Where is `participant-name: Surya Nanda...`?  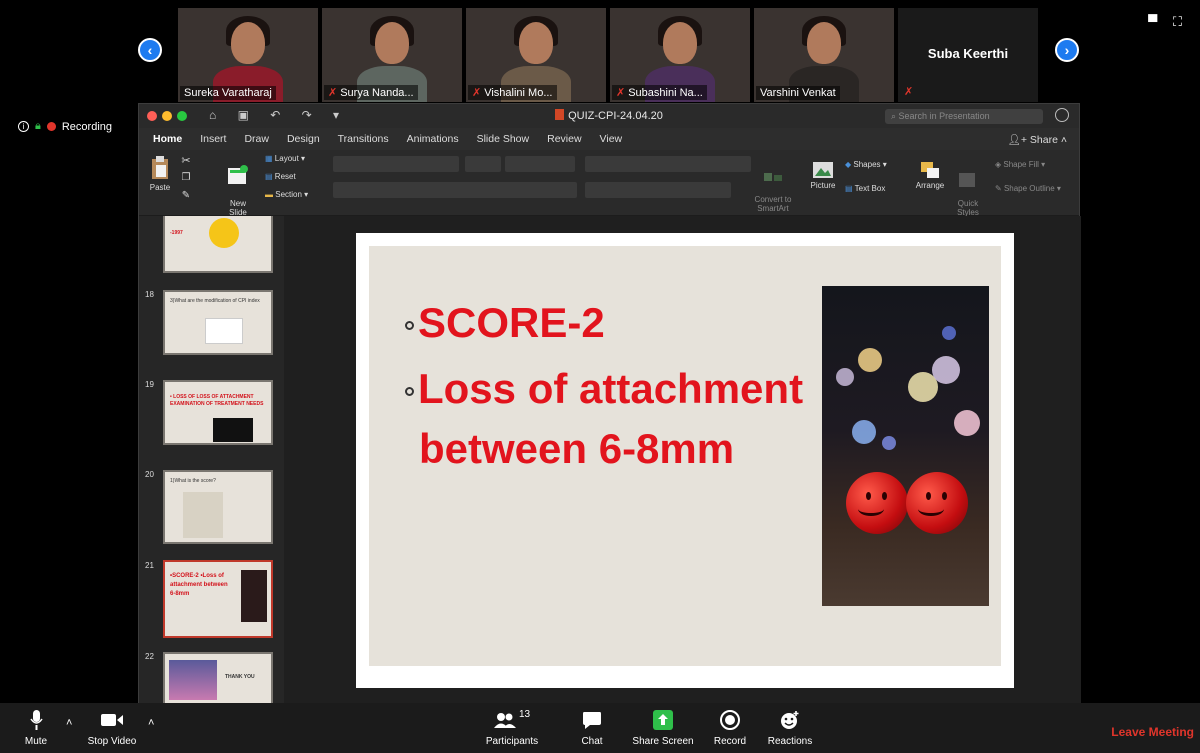 participant-name: Surya Nanda... is located at coordinates (377, 93).